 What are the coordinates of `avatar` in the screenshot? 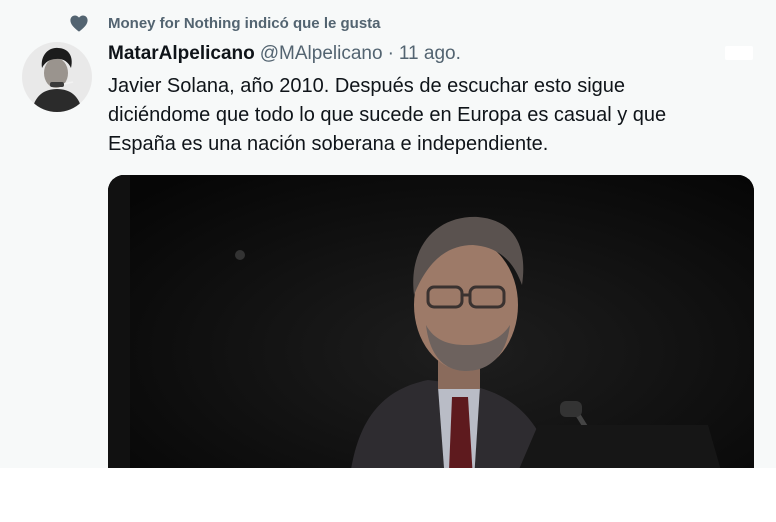 It's located at (57, 77).